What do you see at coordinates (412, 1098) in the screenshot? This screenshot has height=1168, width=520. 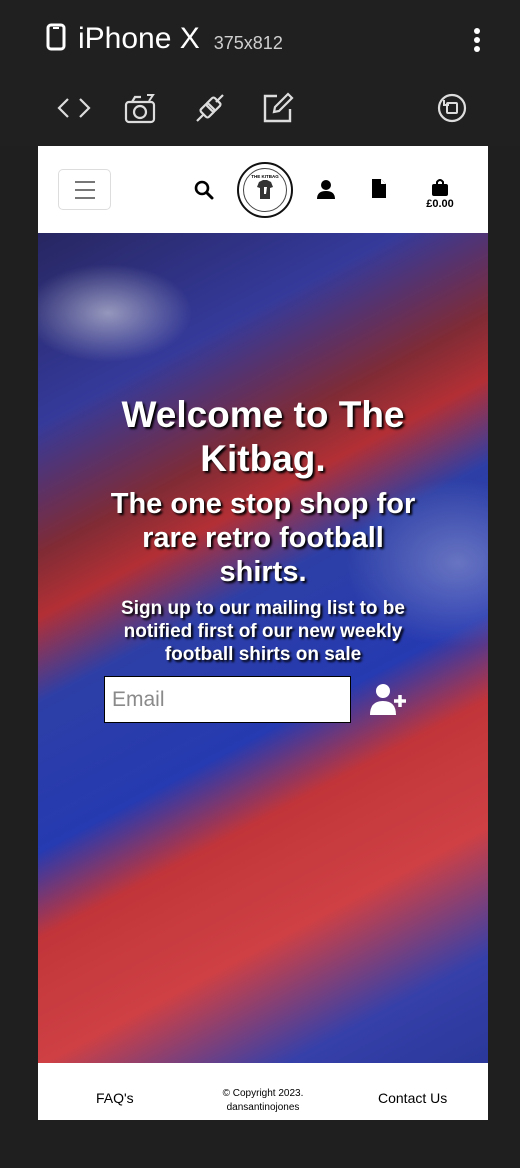 I see `contact-link: Contact Us` at bounding box center [412, 1098].